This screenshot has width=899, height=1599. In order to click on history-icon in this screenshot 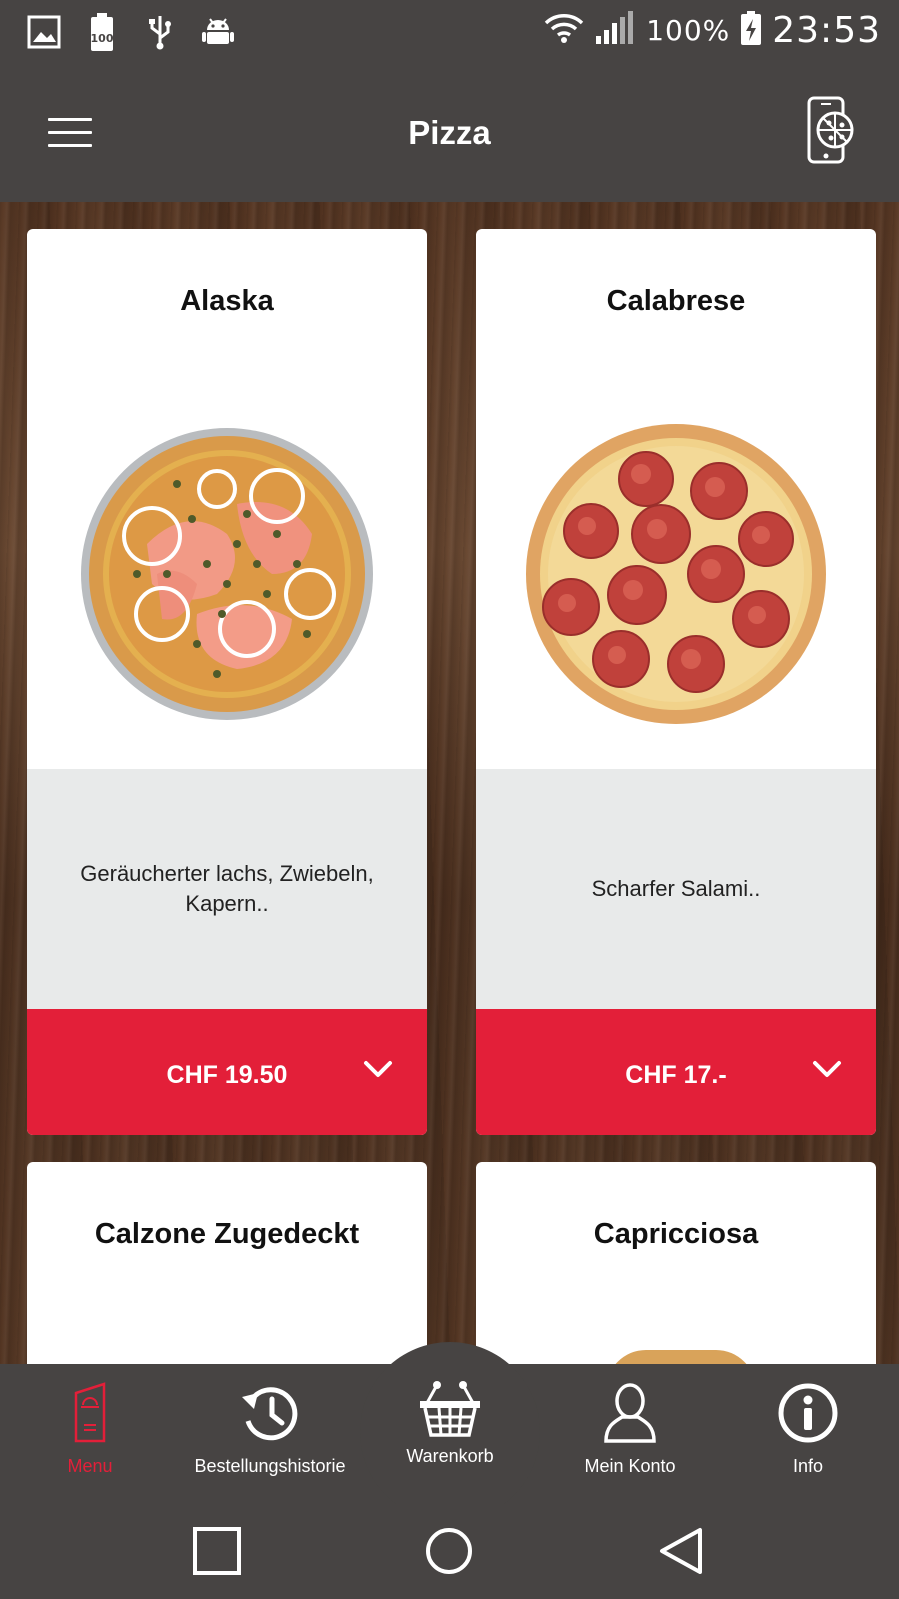, I will do `click(270, 1413)`.